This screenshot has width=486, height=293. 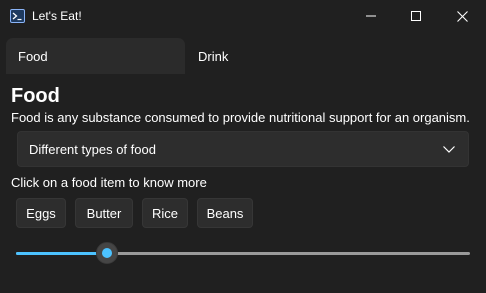 What do you see at coordinates (57, 16) in the screenshot?
I see `window-title: Let's Eat!` at bounding box center [57, 16].